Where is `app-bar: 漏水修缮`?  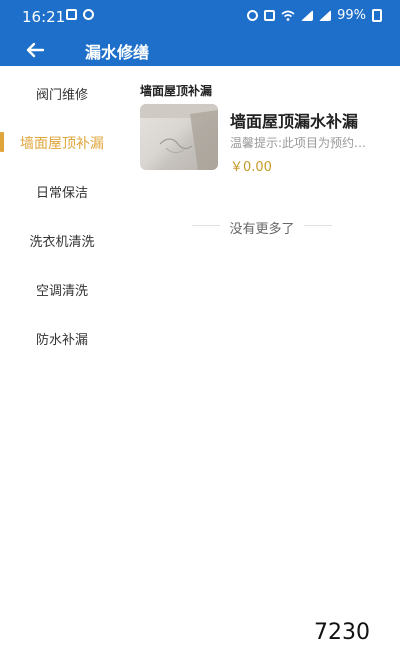
app-bar: 漏水修缮 is located at coordinates (200, 49).